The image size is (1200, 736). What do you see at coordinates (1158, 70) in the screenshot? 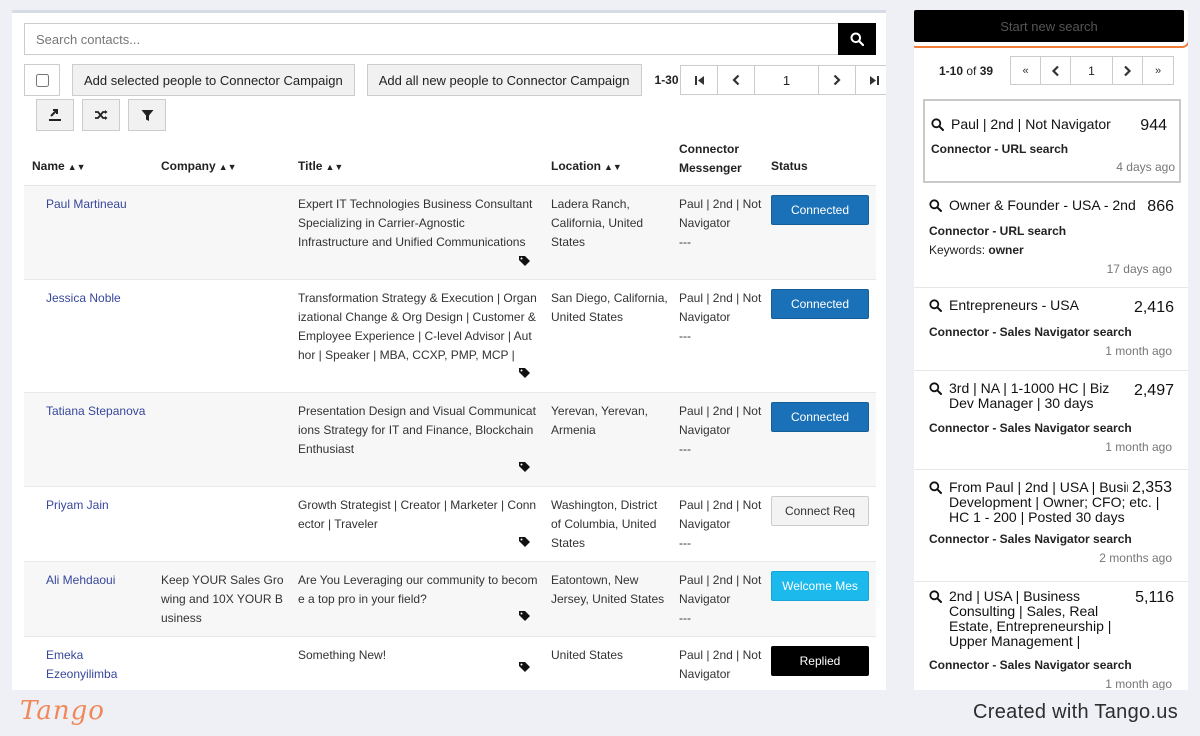
I see `last-page-button: »` at bounding box center [1158, 70].